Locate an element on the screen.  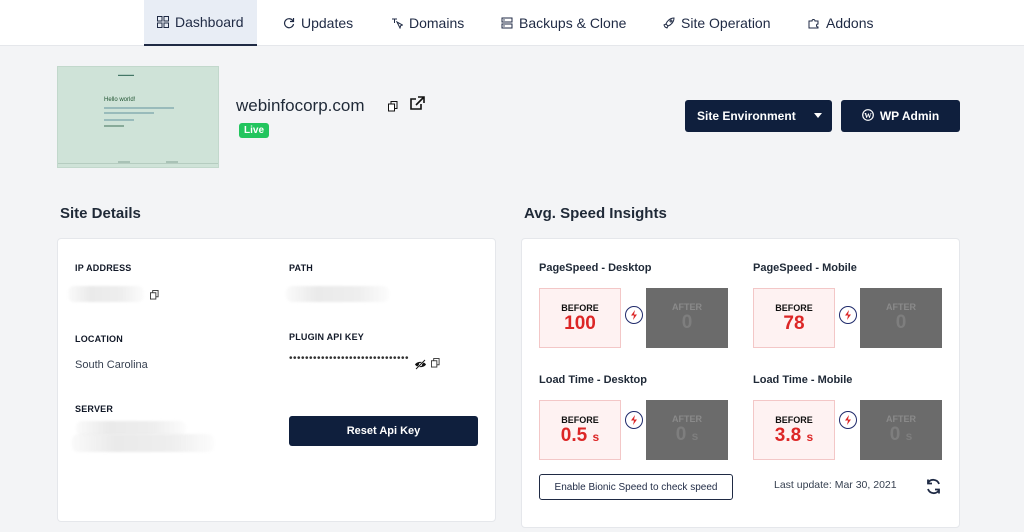
pagespeed-mobile-title: PageSpeed - Mobile is located at coordinates (805, 268).